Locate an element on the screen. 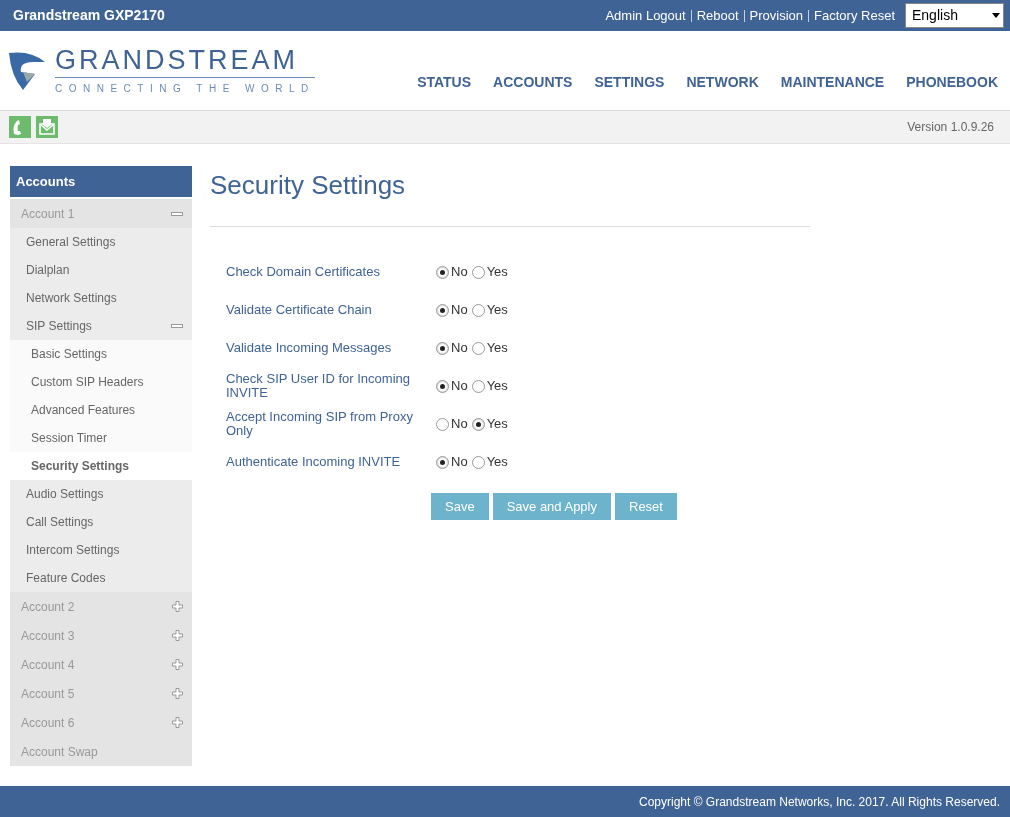  nav-tab: NETWORK is located at coordinates (722, 82).